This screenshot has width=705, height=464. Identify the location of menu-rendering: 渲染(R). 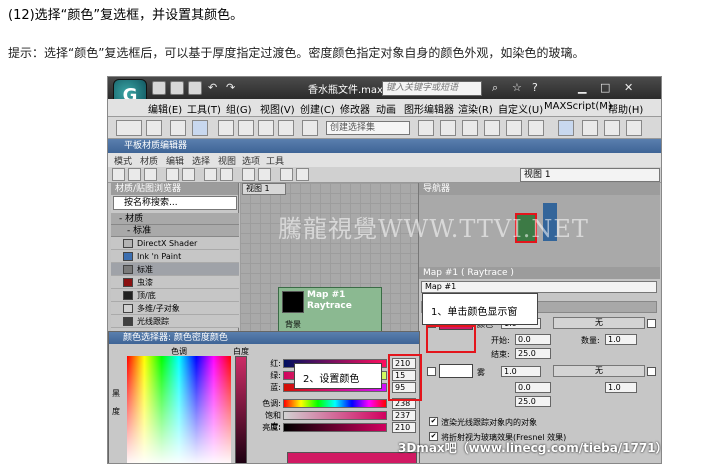
(475, 108).